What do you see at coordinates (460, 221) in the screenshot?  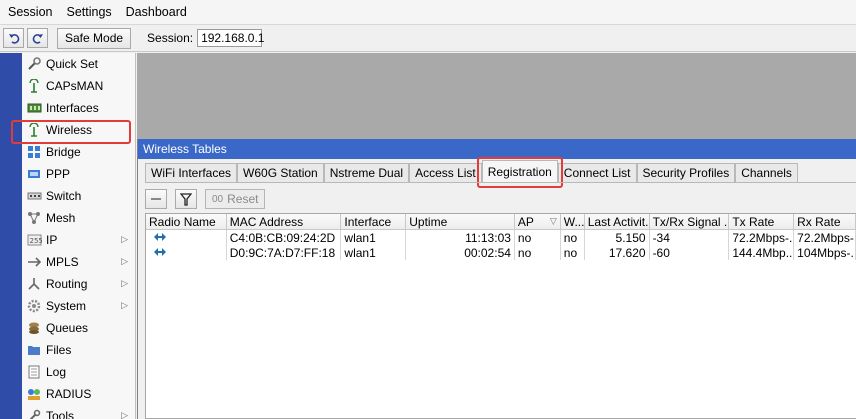 I see `col-uptime: Uptime` at bounding box center [460, 221].